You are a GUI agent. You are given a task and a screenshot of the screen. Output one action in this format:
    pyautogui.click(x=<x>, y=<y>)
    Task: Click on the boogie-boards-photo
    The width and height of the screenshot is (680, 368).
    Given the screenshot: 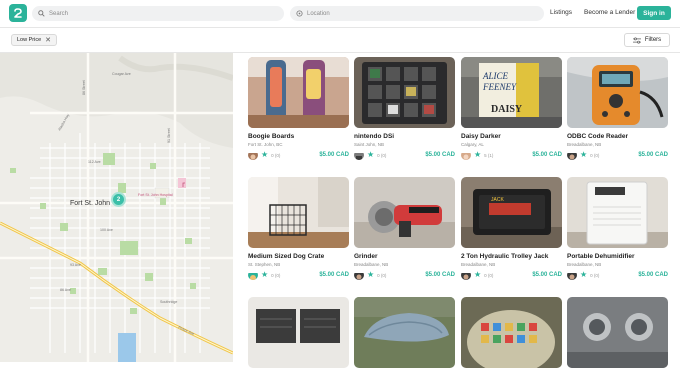 What is the action you would take?
    pyautogui.click(x=298, y=92)
    